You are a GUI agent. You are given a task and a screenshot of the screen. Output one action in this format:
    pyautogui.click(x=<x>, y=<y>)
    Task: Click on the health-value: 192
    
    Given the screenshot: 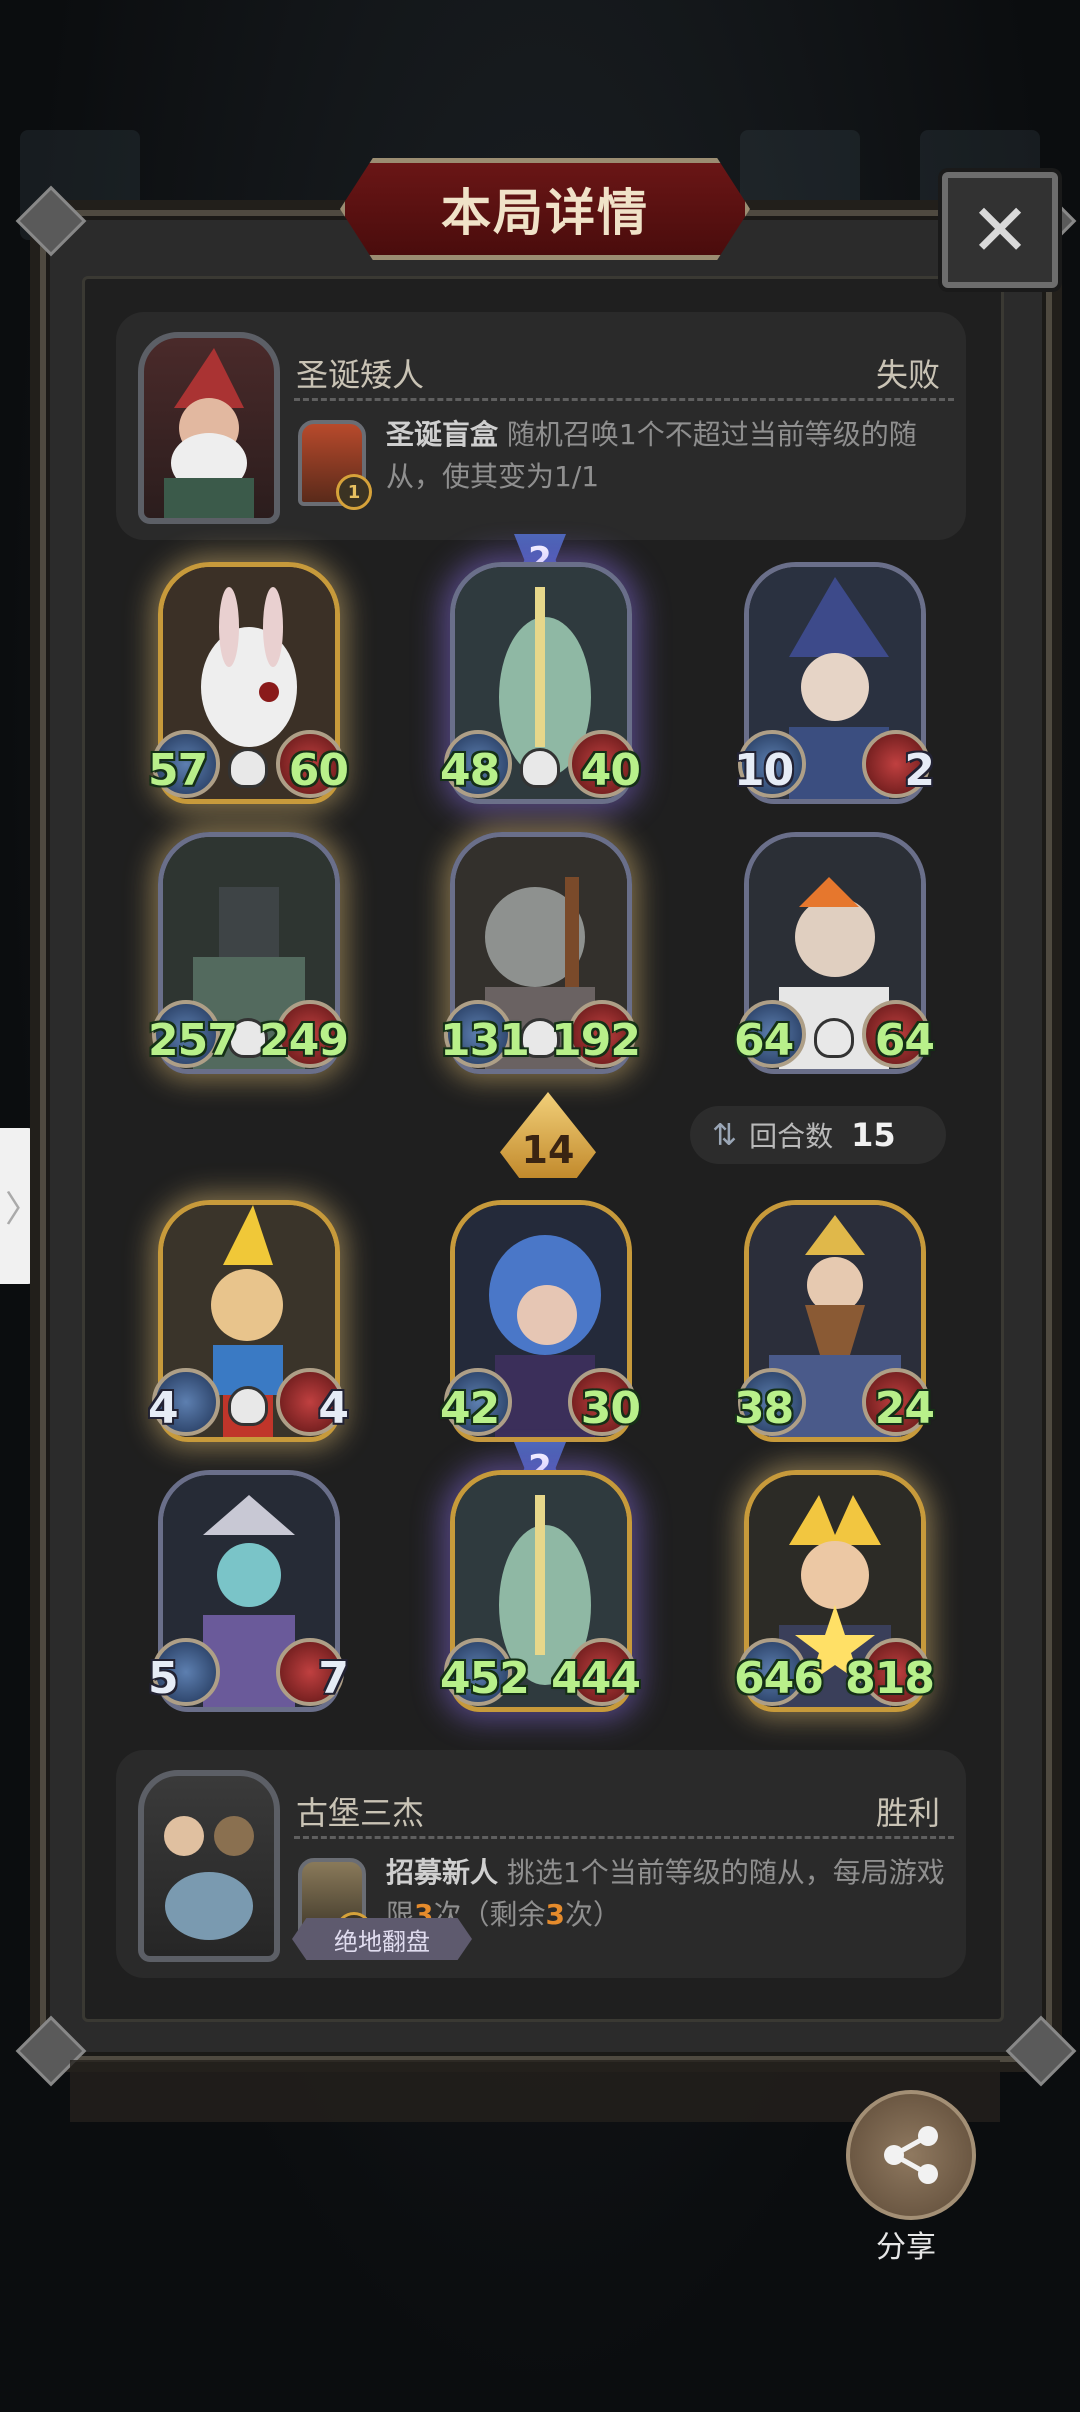 What is the action you would take?
    pyautogui.click(x=596, y=1040)
    